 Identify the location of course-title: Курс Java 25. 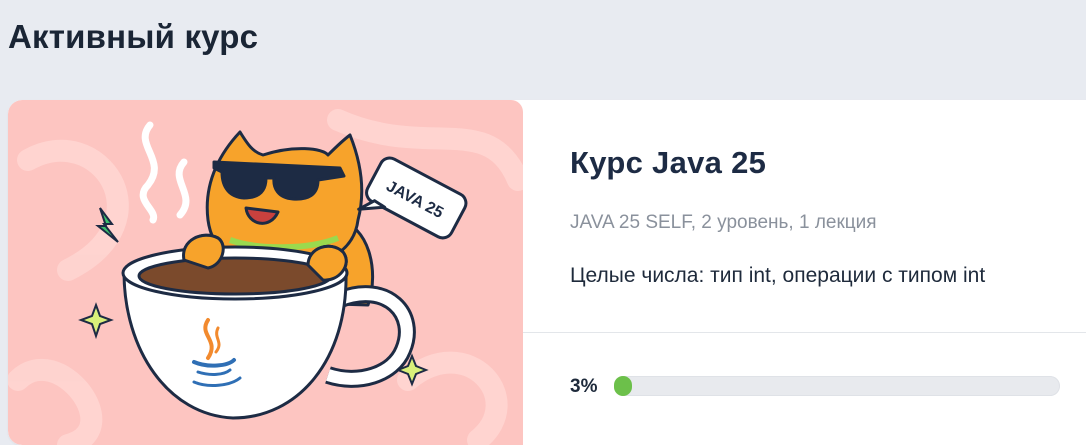
(668, 163).